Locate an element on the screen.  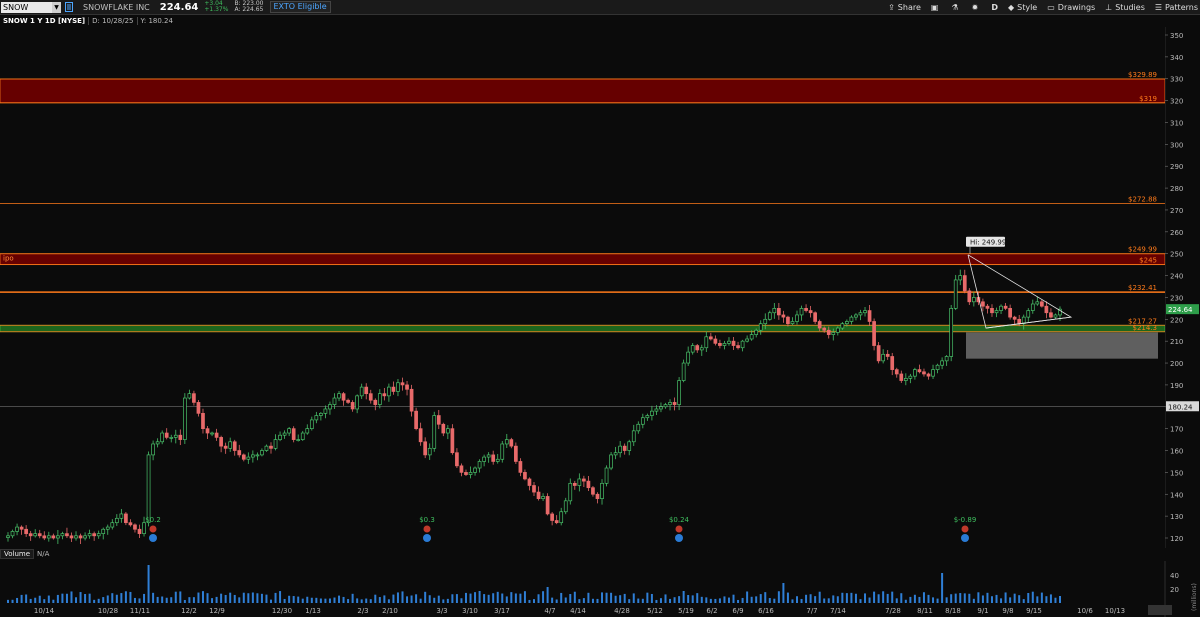
bid-ask: B: 223.00 A: 224.65 is located at coordinates (248, 7).